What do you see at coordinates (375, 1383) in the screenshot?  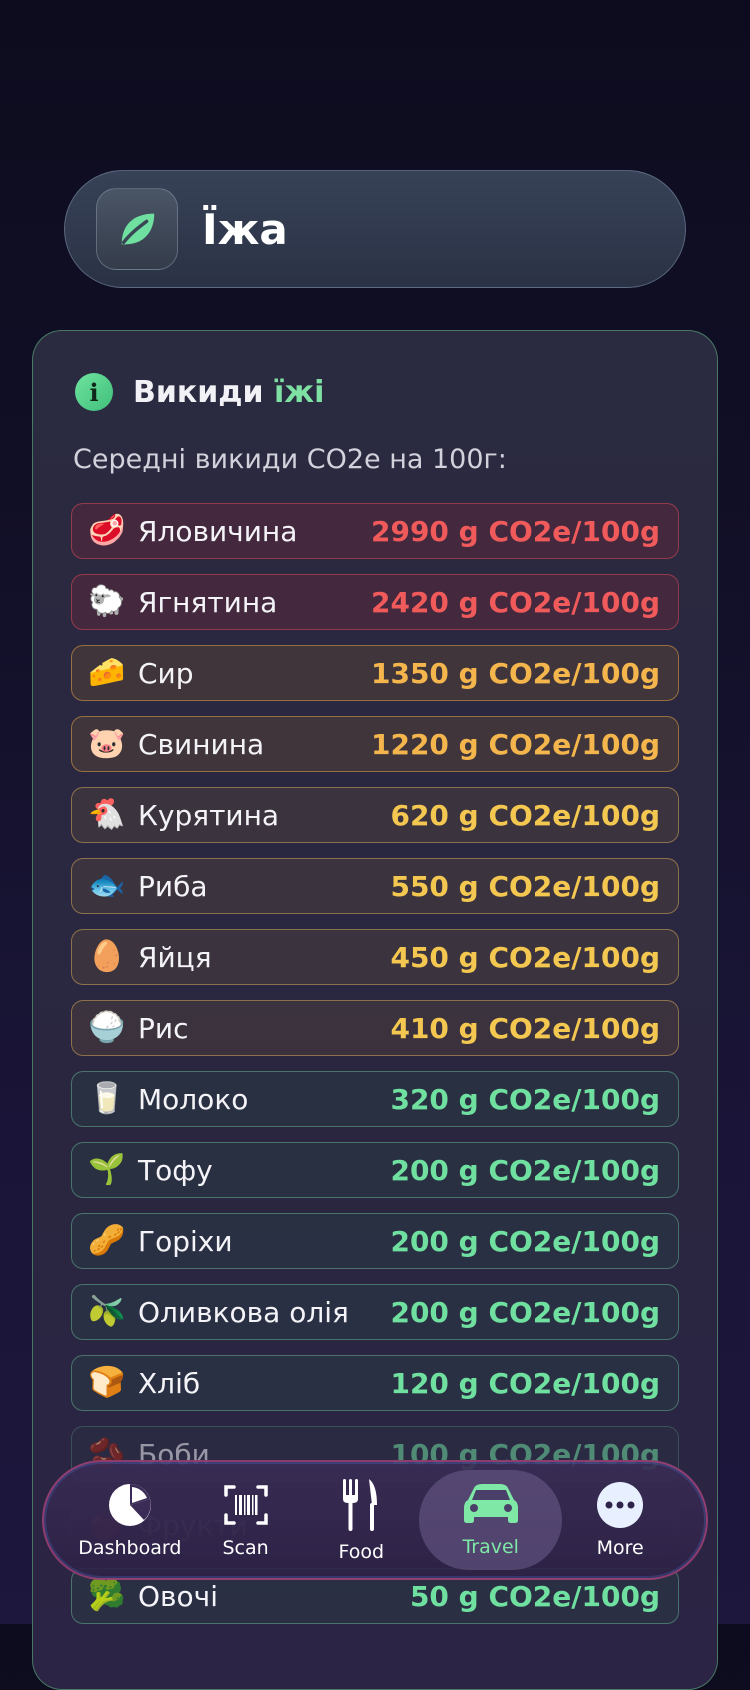 I see `emission-row: 🍞 Хліб 120 g CO2e/100g` at bounding box center [375, 1383].